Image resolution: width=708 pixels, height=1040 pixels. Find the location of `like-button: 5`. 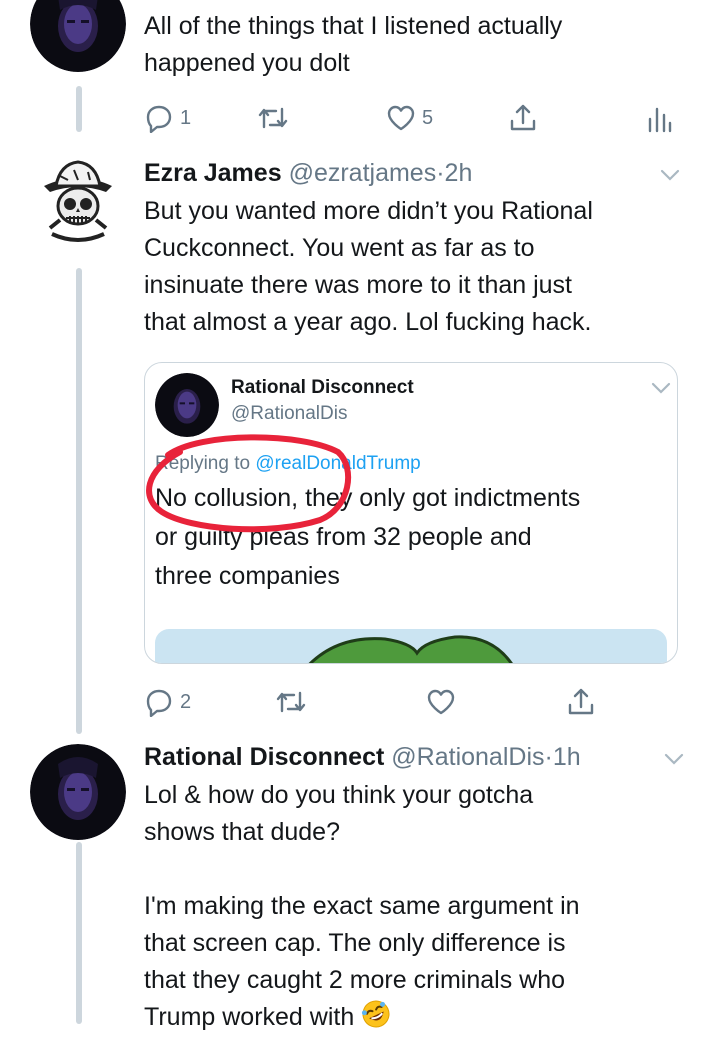

like-button: 5 is located at coordinates (409, 118).